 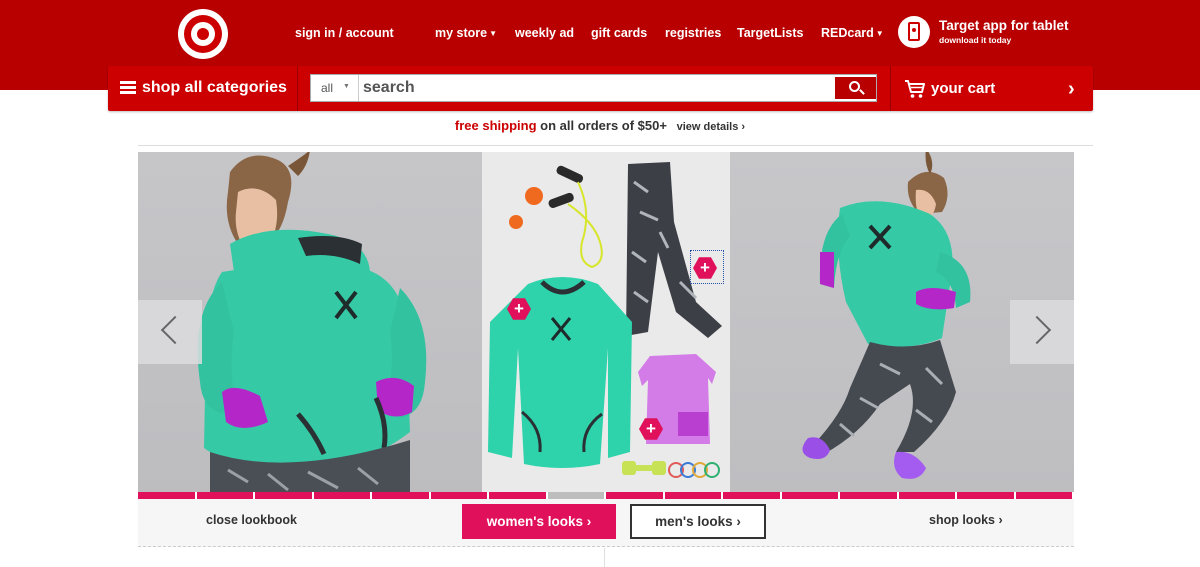 I want to click on app-promo-title: Target app for tablet, so click(x=1004, y=25).